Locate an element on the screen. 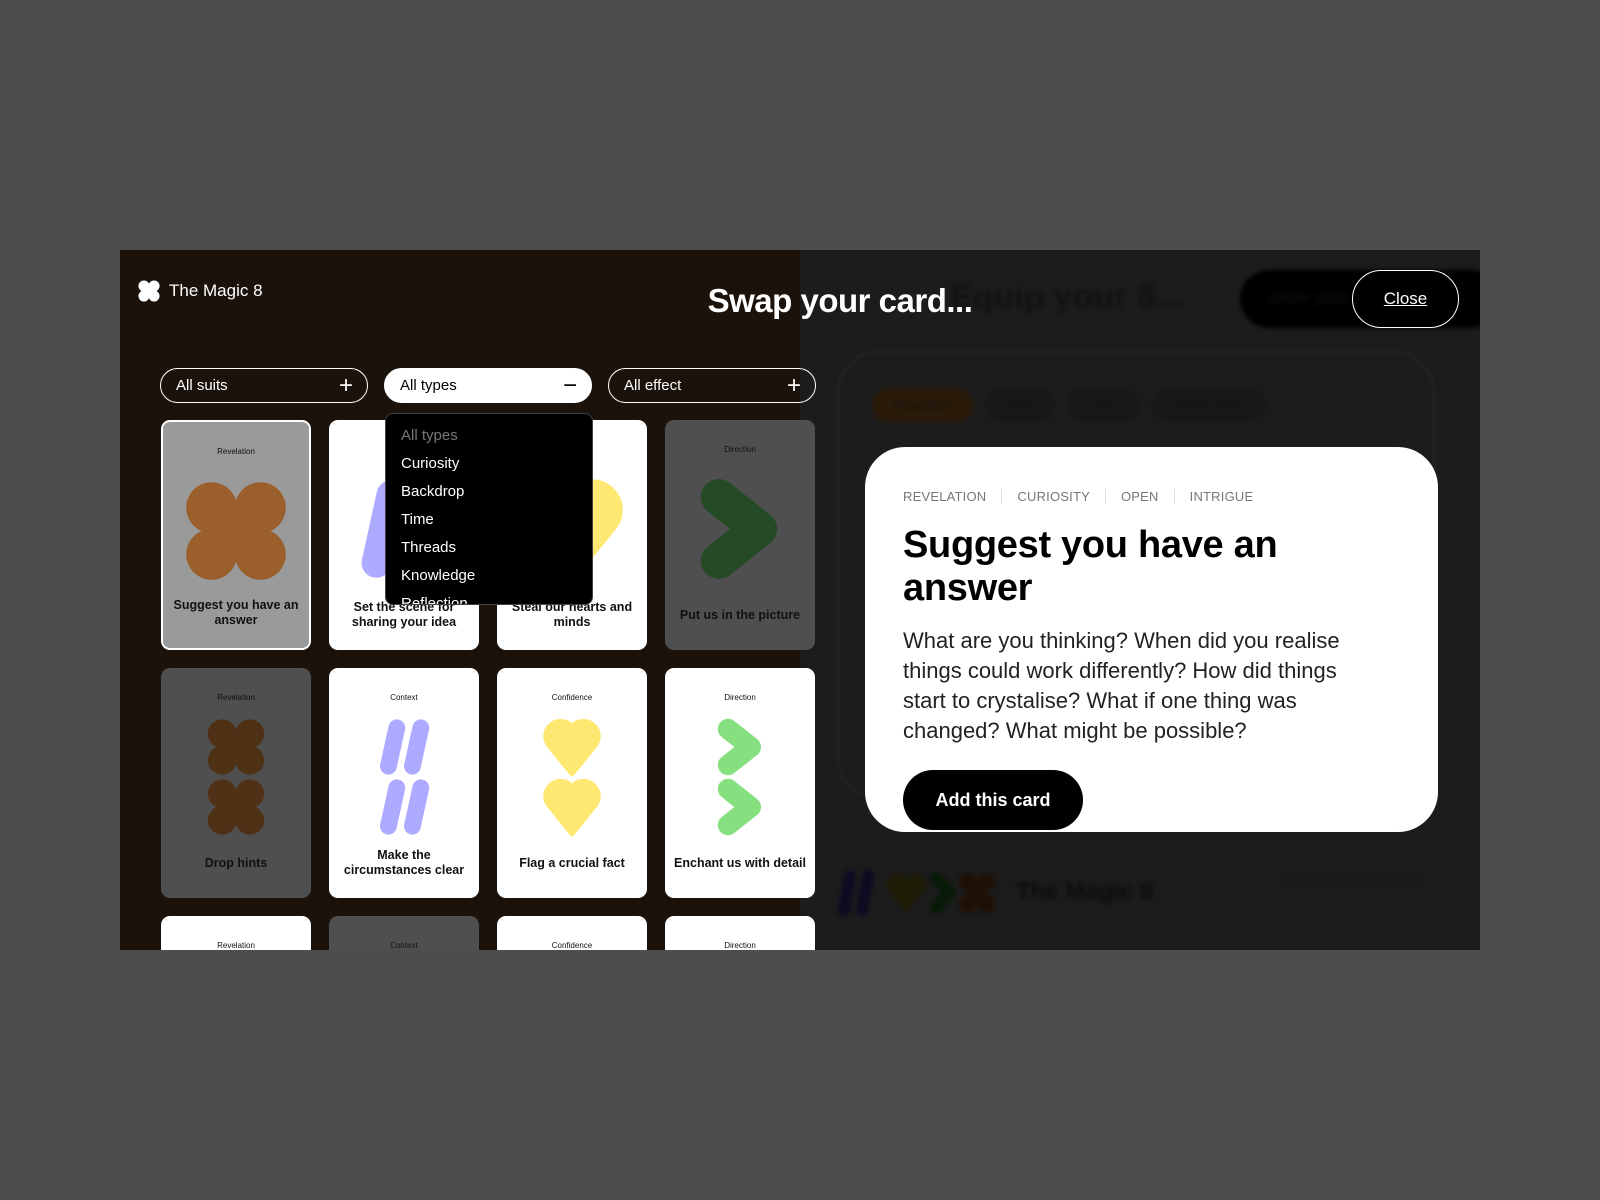 Image resolution: width=1600 pixels, height=1200 pixels. card: Direction is located at coordinates (740, 933).